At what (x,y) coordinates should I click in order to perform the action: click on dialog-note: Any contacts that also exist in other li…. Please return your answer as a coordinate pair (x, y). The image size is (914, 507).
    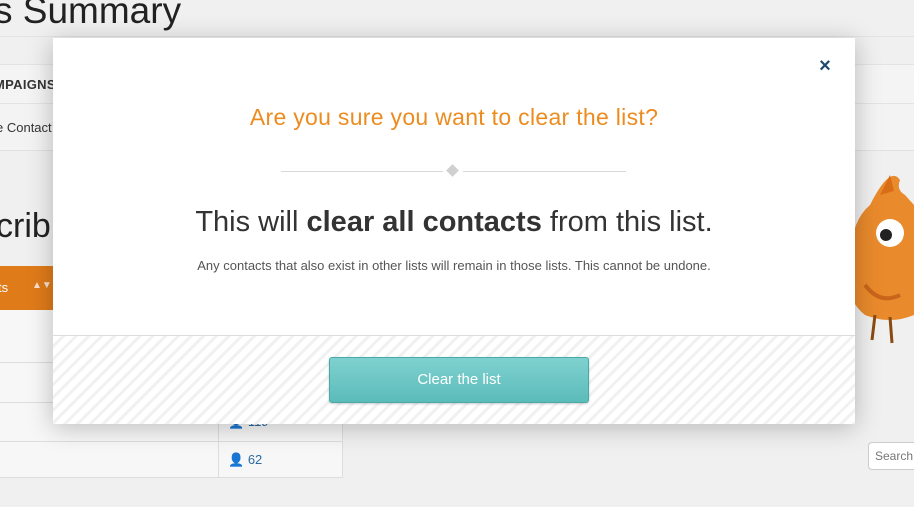
    Looking at the image, I should click on (454, 265).